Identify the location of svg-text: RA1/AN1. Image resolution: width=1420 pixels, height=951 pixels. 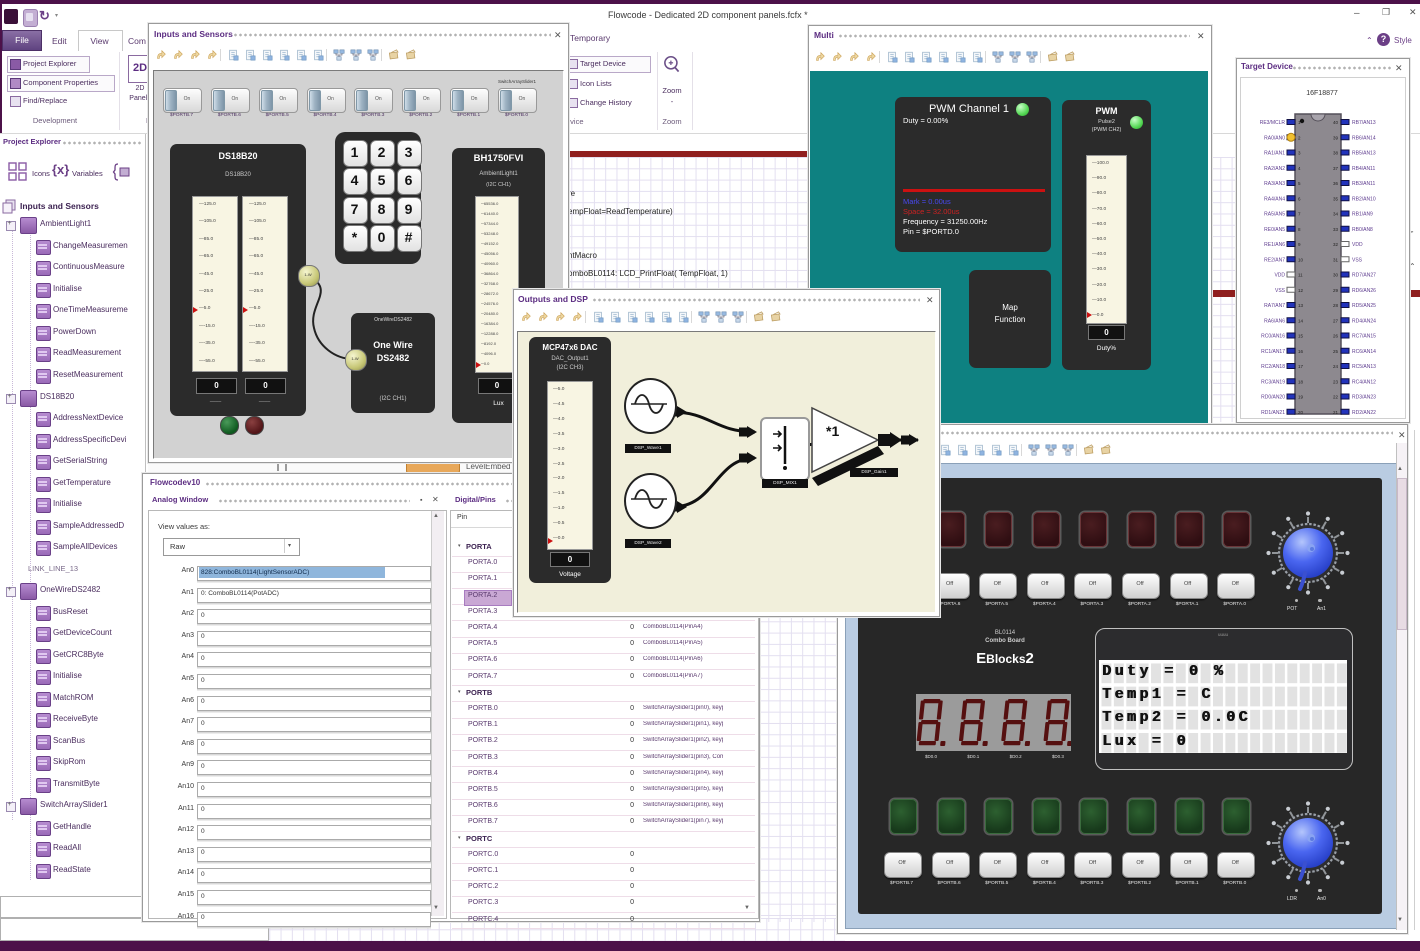
(1274, 154).